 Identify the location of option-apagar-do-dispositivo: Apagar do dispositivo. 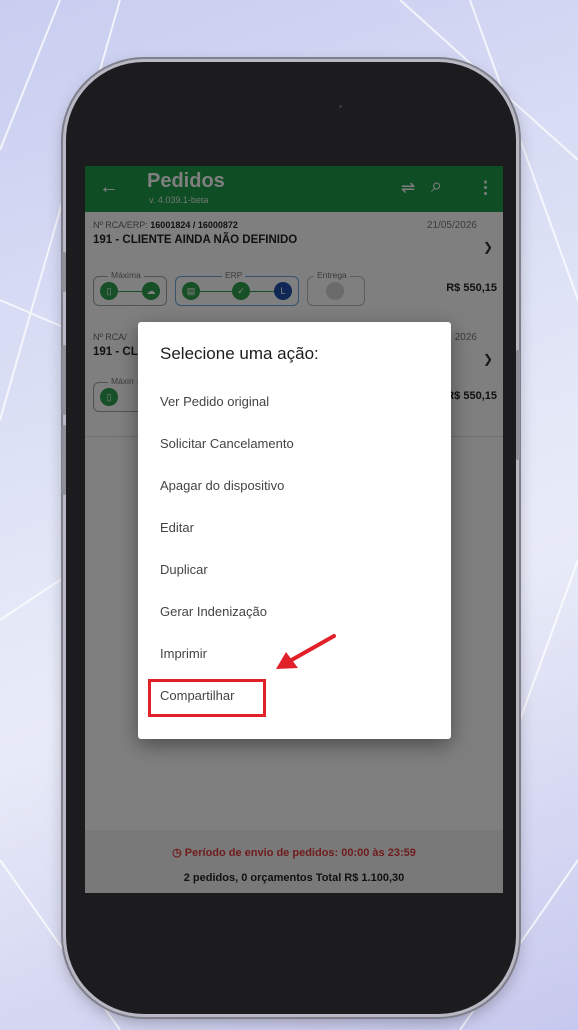
(222, 485).